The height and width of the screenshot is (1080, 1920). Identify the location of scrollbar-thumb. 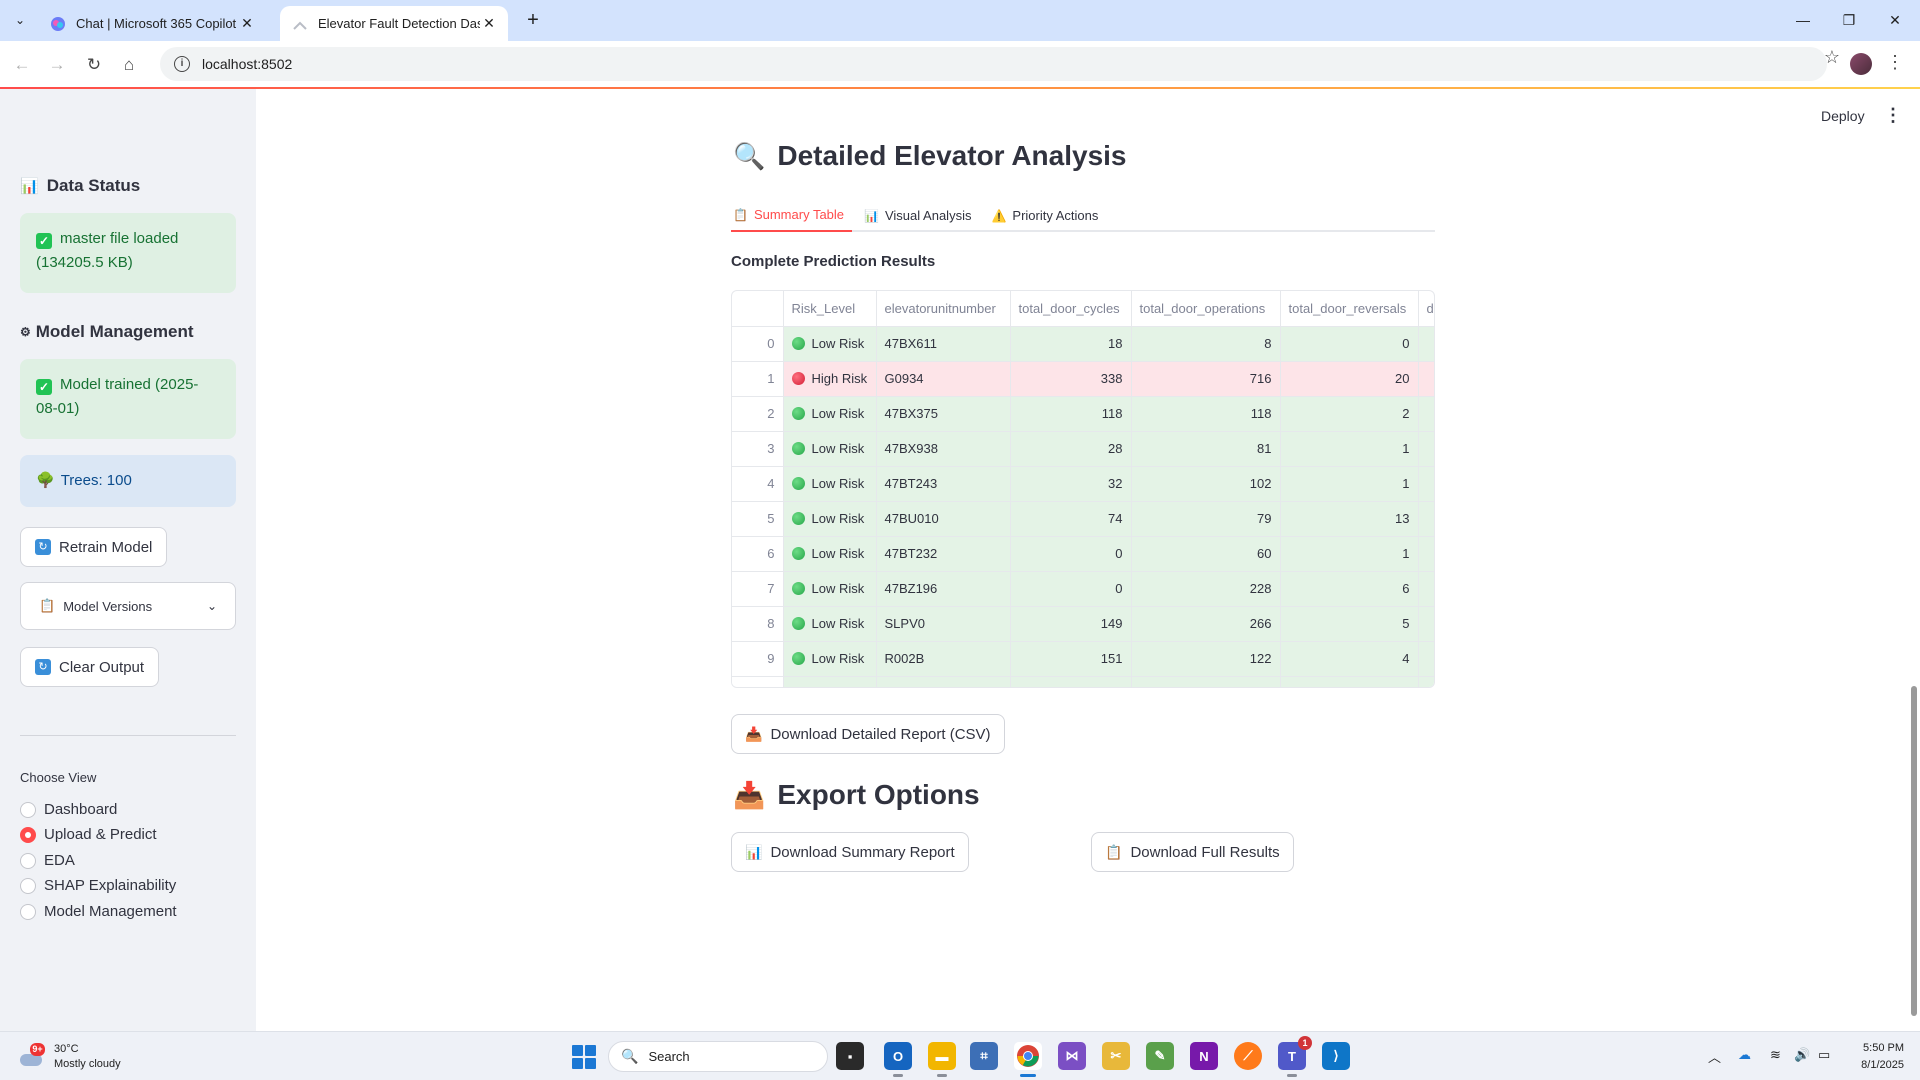
(1914, 851).